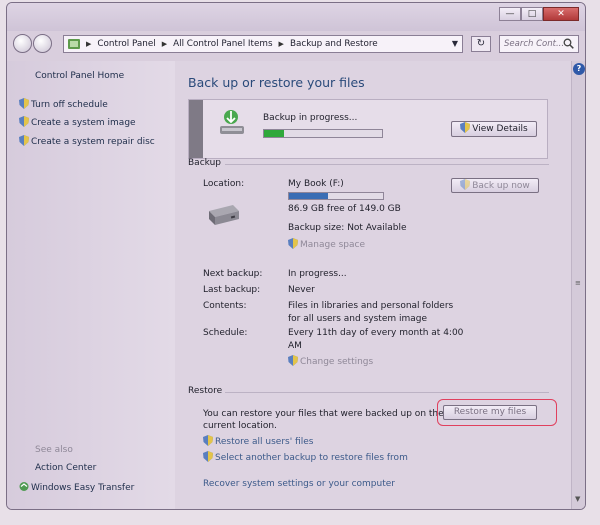  Describe the element at coordinates (225, 333) in the screenshot. I see `schedule-label: Schedule:` at that location.